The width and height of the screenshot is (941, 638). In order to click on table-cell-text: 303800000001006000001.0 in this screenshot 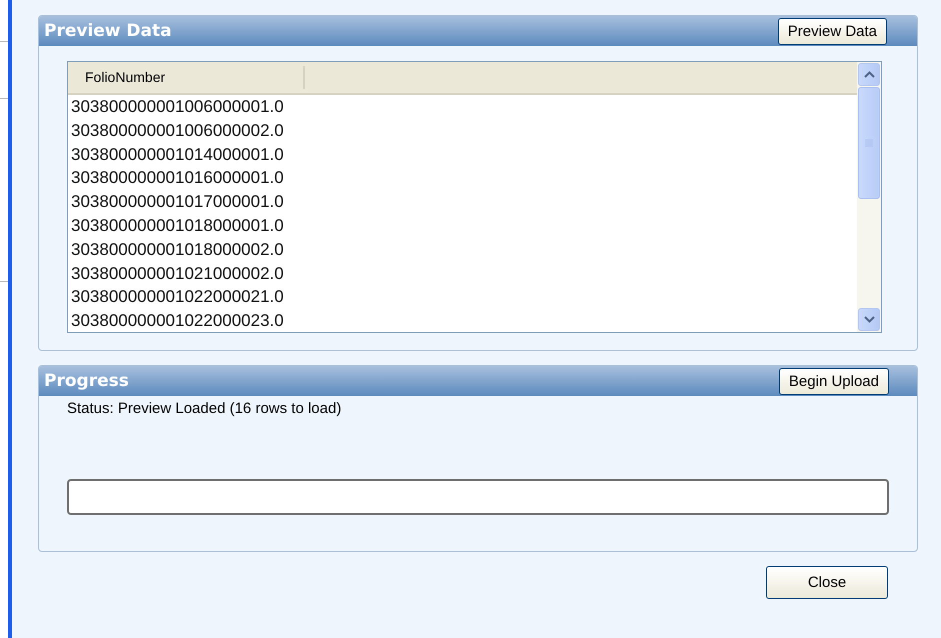, I will do `click(177, 107)`.